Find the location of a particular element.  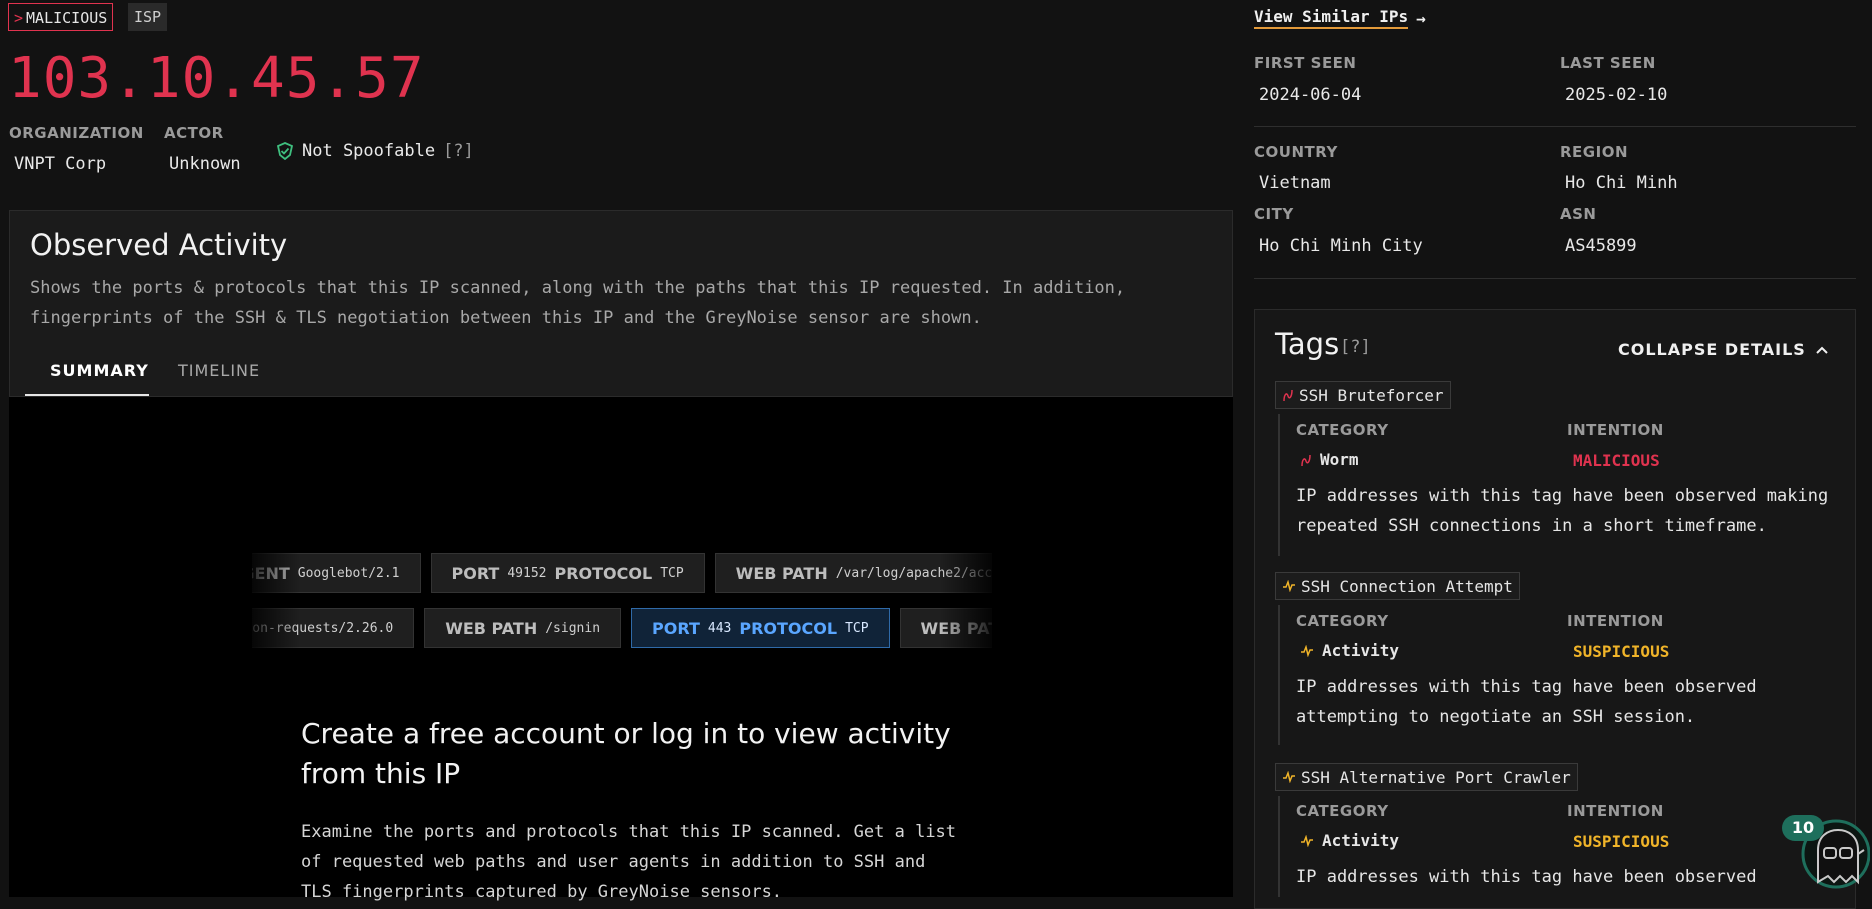

chip-port-49152: PORT 49152 PROTOCOL TCP is located at coordinates (567, 573).